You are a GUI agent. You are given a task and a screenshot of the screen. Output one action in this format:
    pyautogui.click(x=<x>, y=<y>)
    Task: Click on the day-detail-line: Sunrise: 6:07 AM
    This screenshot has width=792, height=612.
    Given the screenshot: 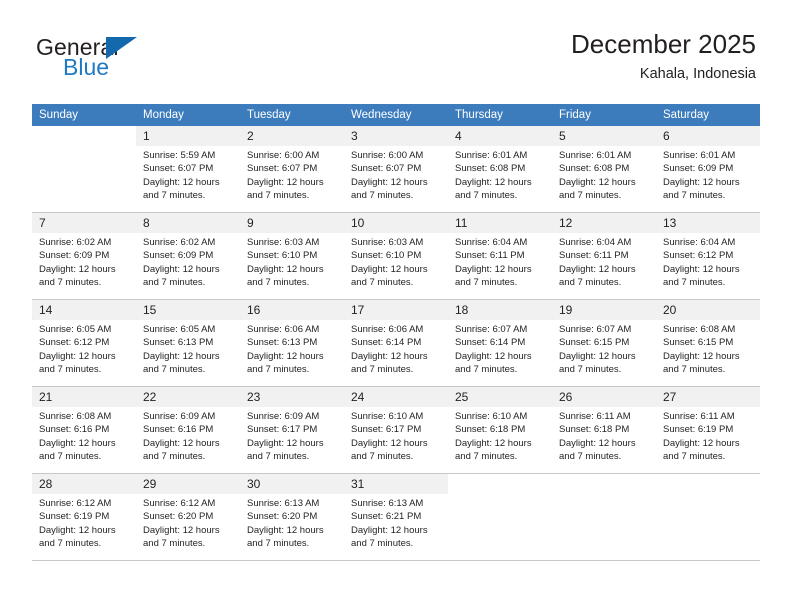 What is the action you would take?
    pyautogui.click(x=595, y=329)
    